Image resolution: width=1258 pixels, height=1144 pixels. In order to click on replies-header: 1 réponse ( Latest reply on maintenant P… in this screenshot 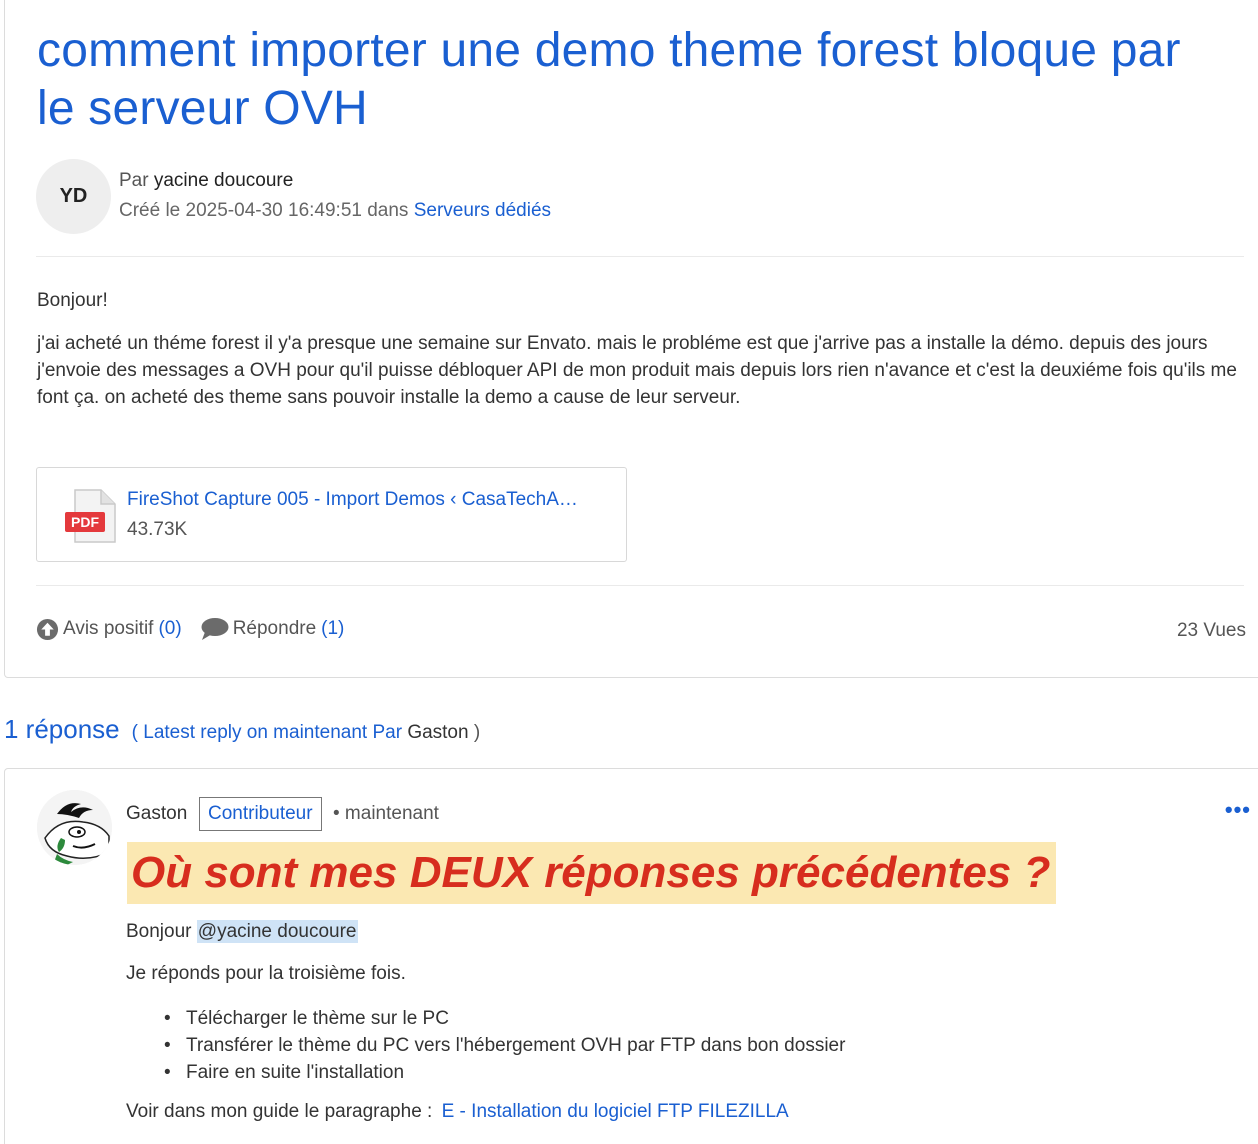, I will do `click(242, 729)`.